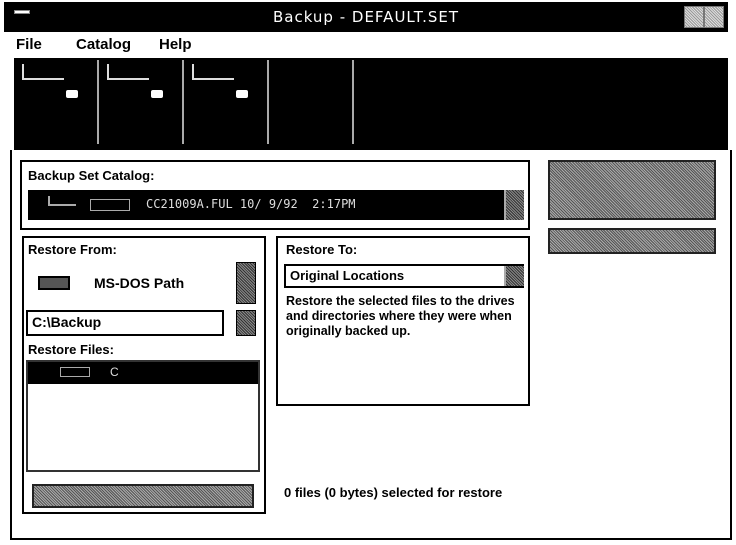 The height and width of the screenshot is (545, 736). Describe the element at coordinates (91, 175) in the screenshot. I see `catalog-label: Backup Set Catalog:` at that location.